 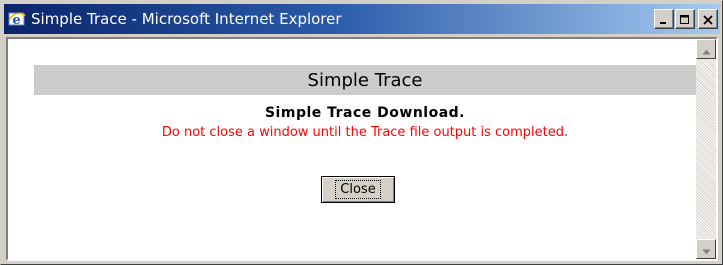 I want to click on page-heading: Simple Trace, so click(x=365, y=80).